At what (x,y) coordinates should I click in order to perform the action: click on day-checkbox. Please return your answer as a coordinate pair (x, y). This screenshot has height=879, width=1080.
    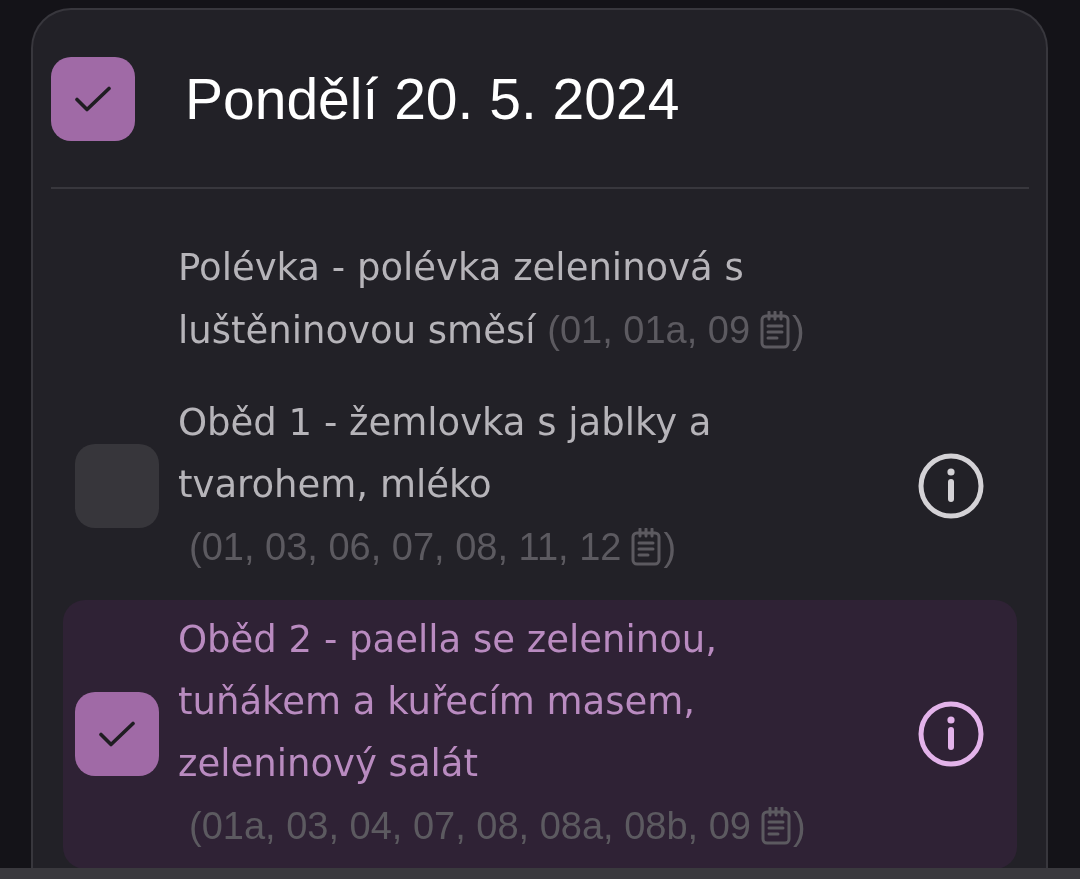
    Looking at the image, I should click on (93, 99).